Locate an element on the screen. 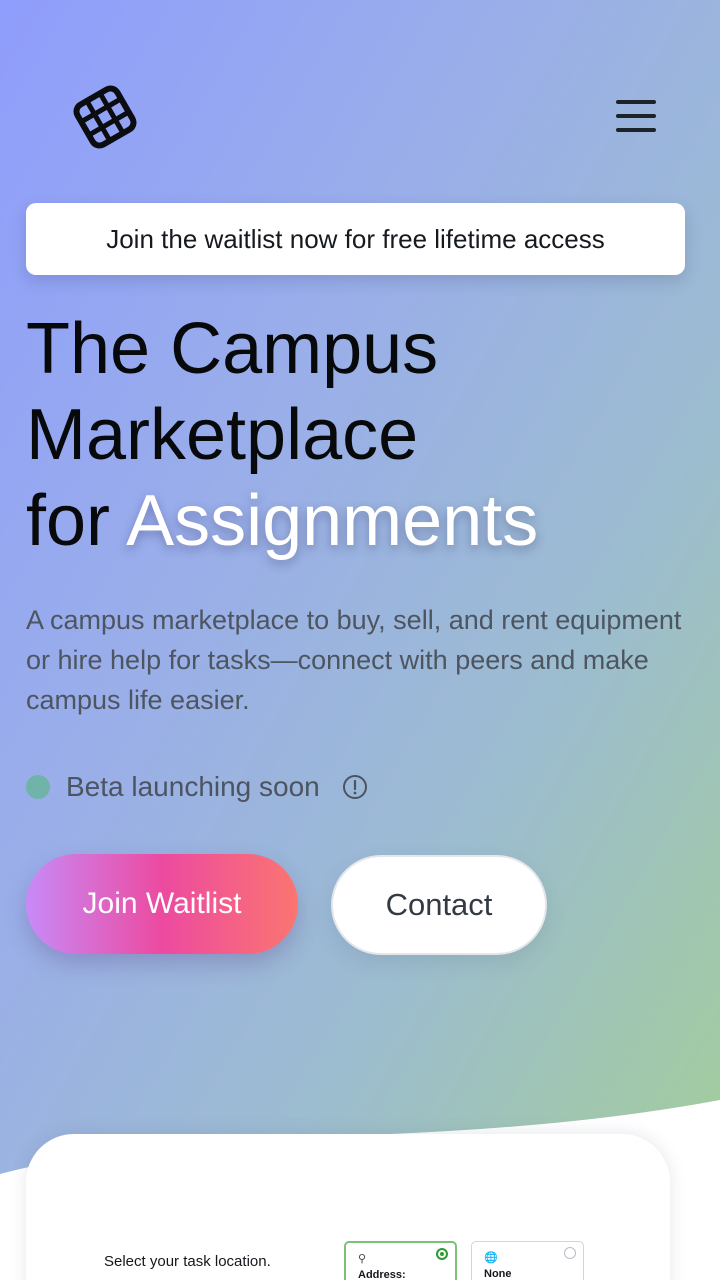 This screenshot has width=720, height=1280. location-option-address: ⚲ Address: is located at coordinates (400, 1260).